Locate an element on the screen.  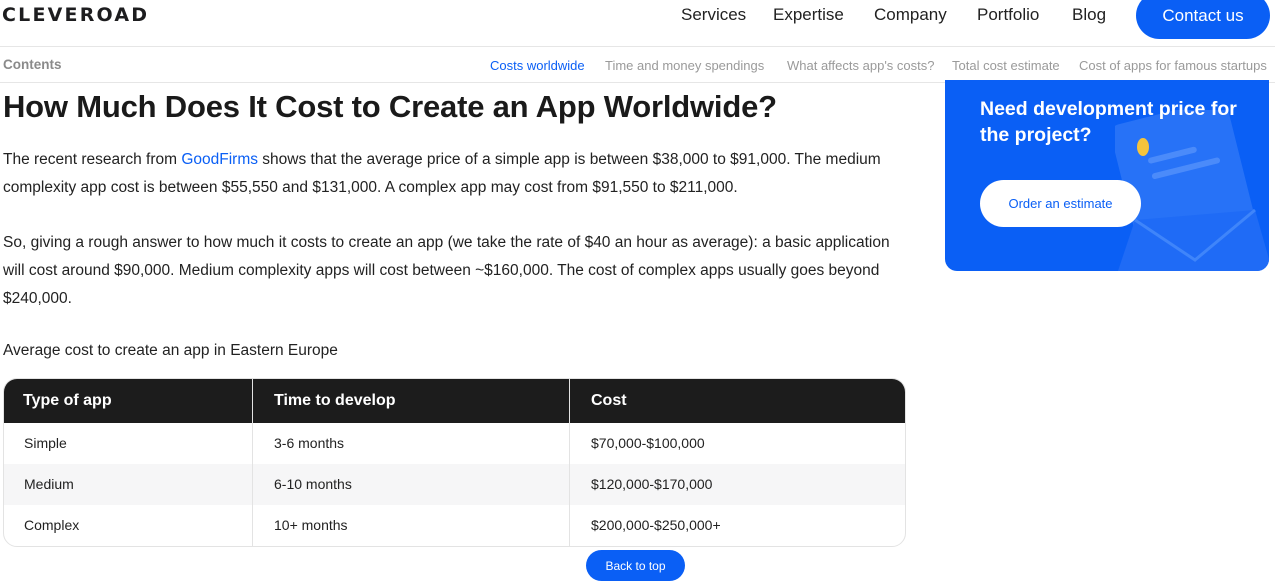
nav-company: Company is located at coordinates (910, 15).